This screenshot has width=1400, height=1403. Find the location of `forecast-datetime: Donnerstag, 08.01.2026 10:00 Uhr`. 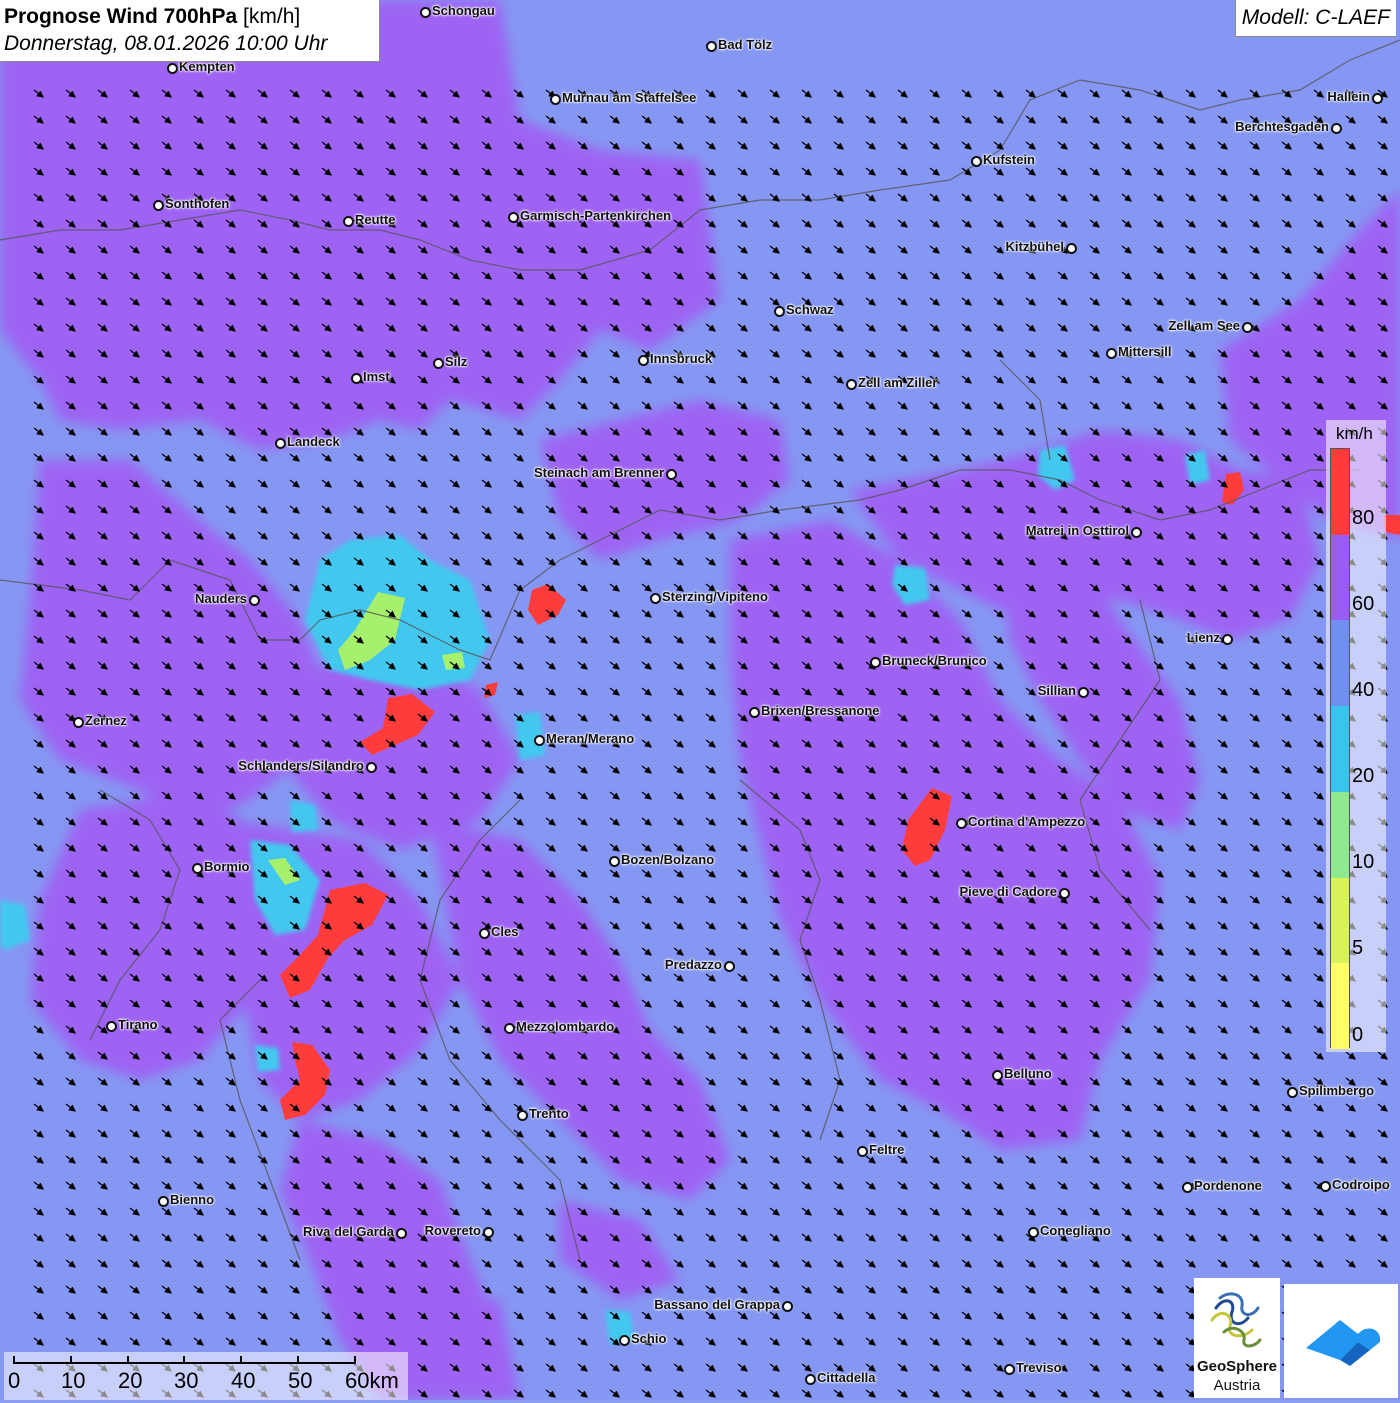

forecast-datetime: Donnerstag, 08.01.2026 10:00 Uhr is located at coordinates (166, 43).